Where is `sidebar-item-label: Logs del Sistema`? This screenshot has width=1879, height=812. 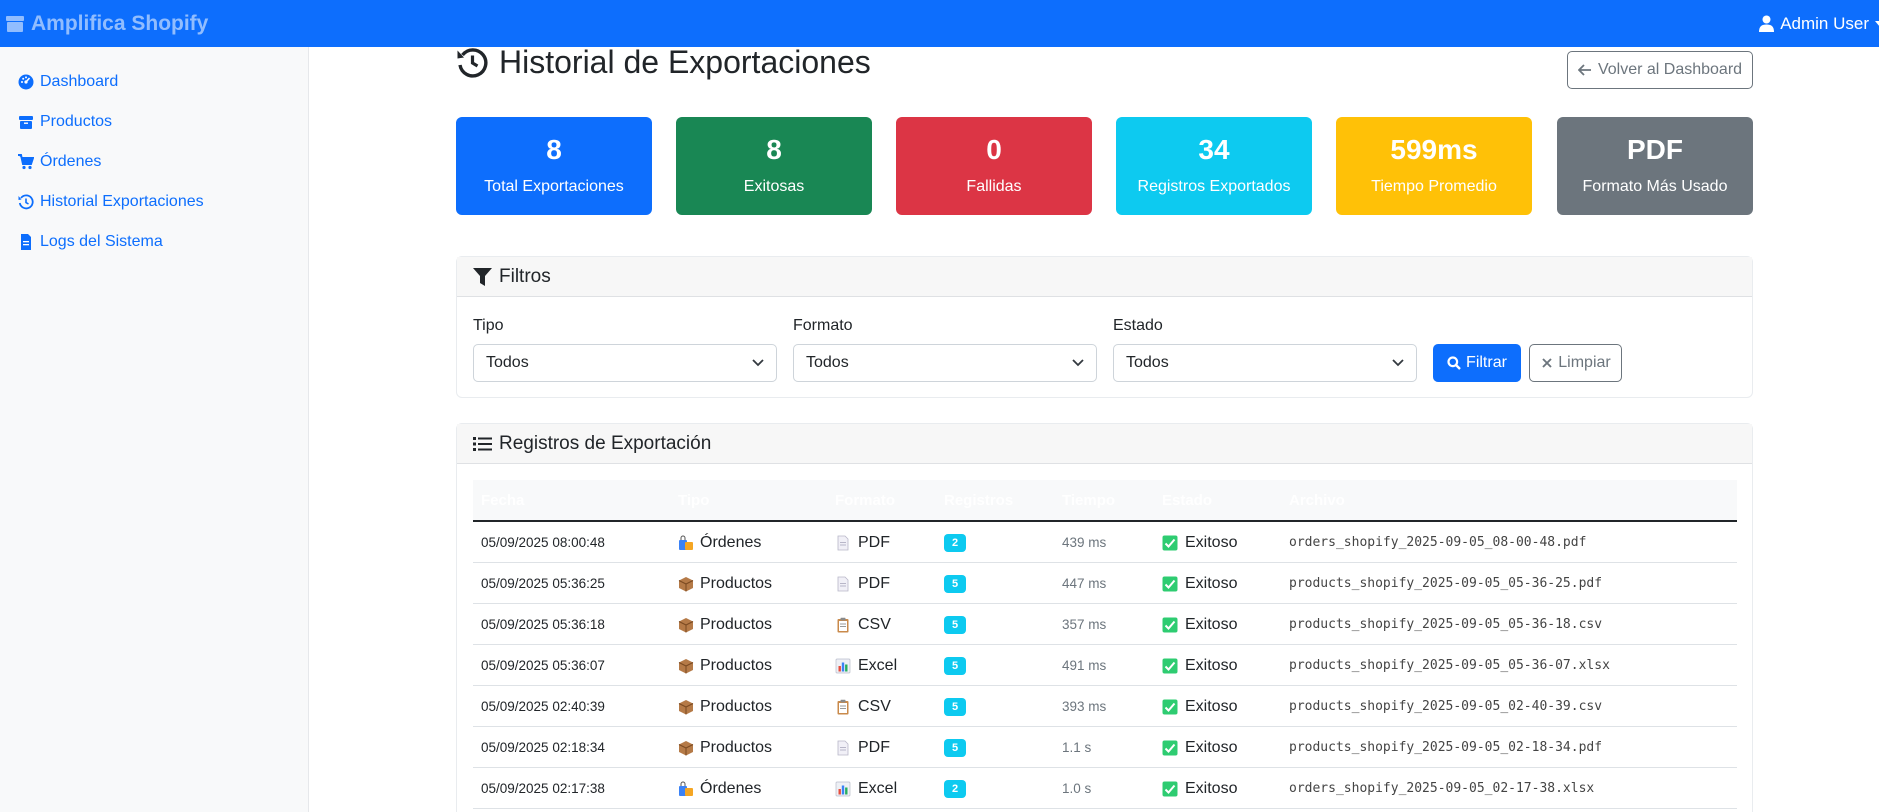
sidebar-item-label: Logs del Sistema is located at coordinates (101, 241).